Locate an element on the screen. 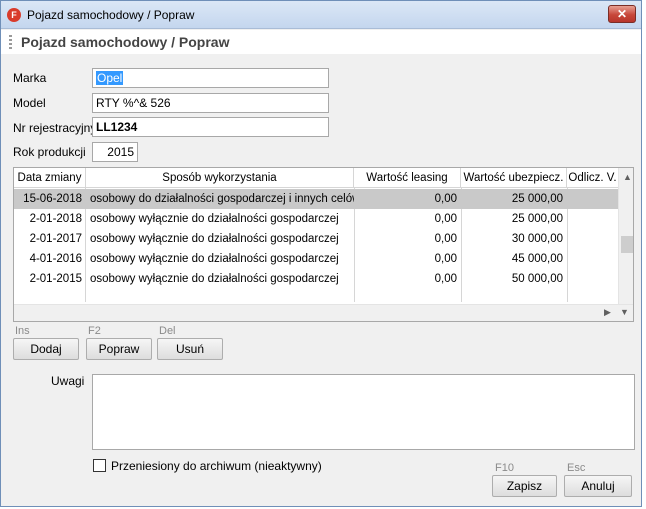 Image resolution: width=646 pixels, height=509 pixels. add-hotkey: Ins is located at coordinates (22, 331).